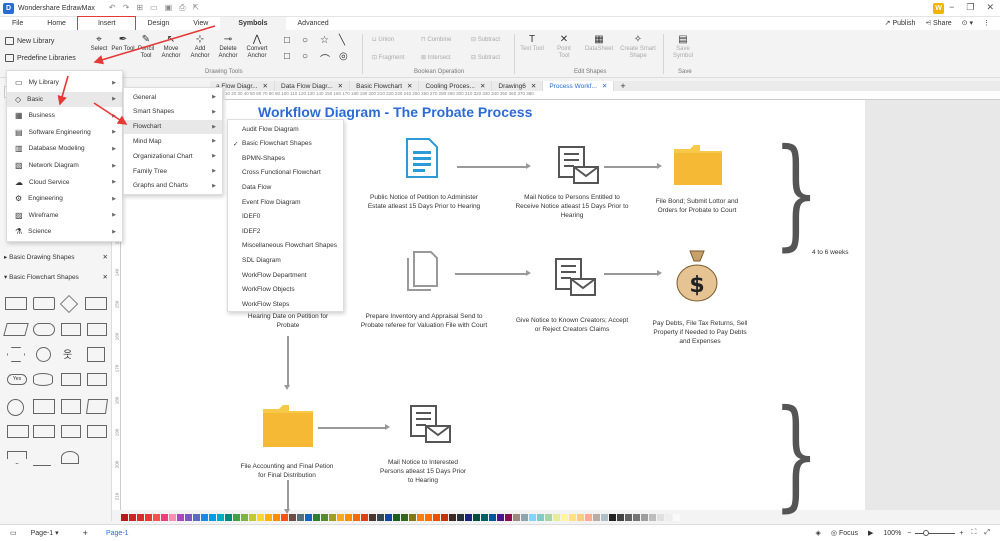 This screenshot has width=1000, height=541. What do you see at coordinates (17, 457) in the screenshot?
I see `offpage-shape` at bounding box center [17, 457].